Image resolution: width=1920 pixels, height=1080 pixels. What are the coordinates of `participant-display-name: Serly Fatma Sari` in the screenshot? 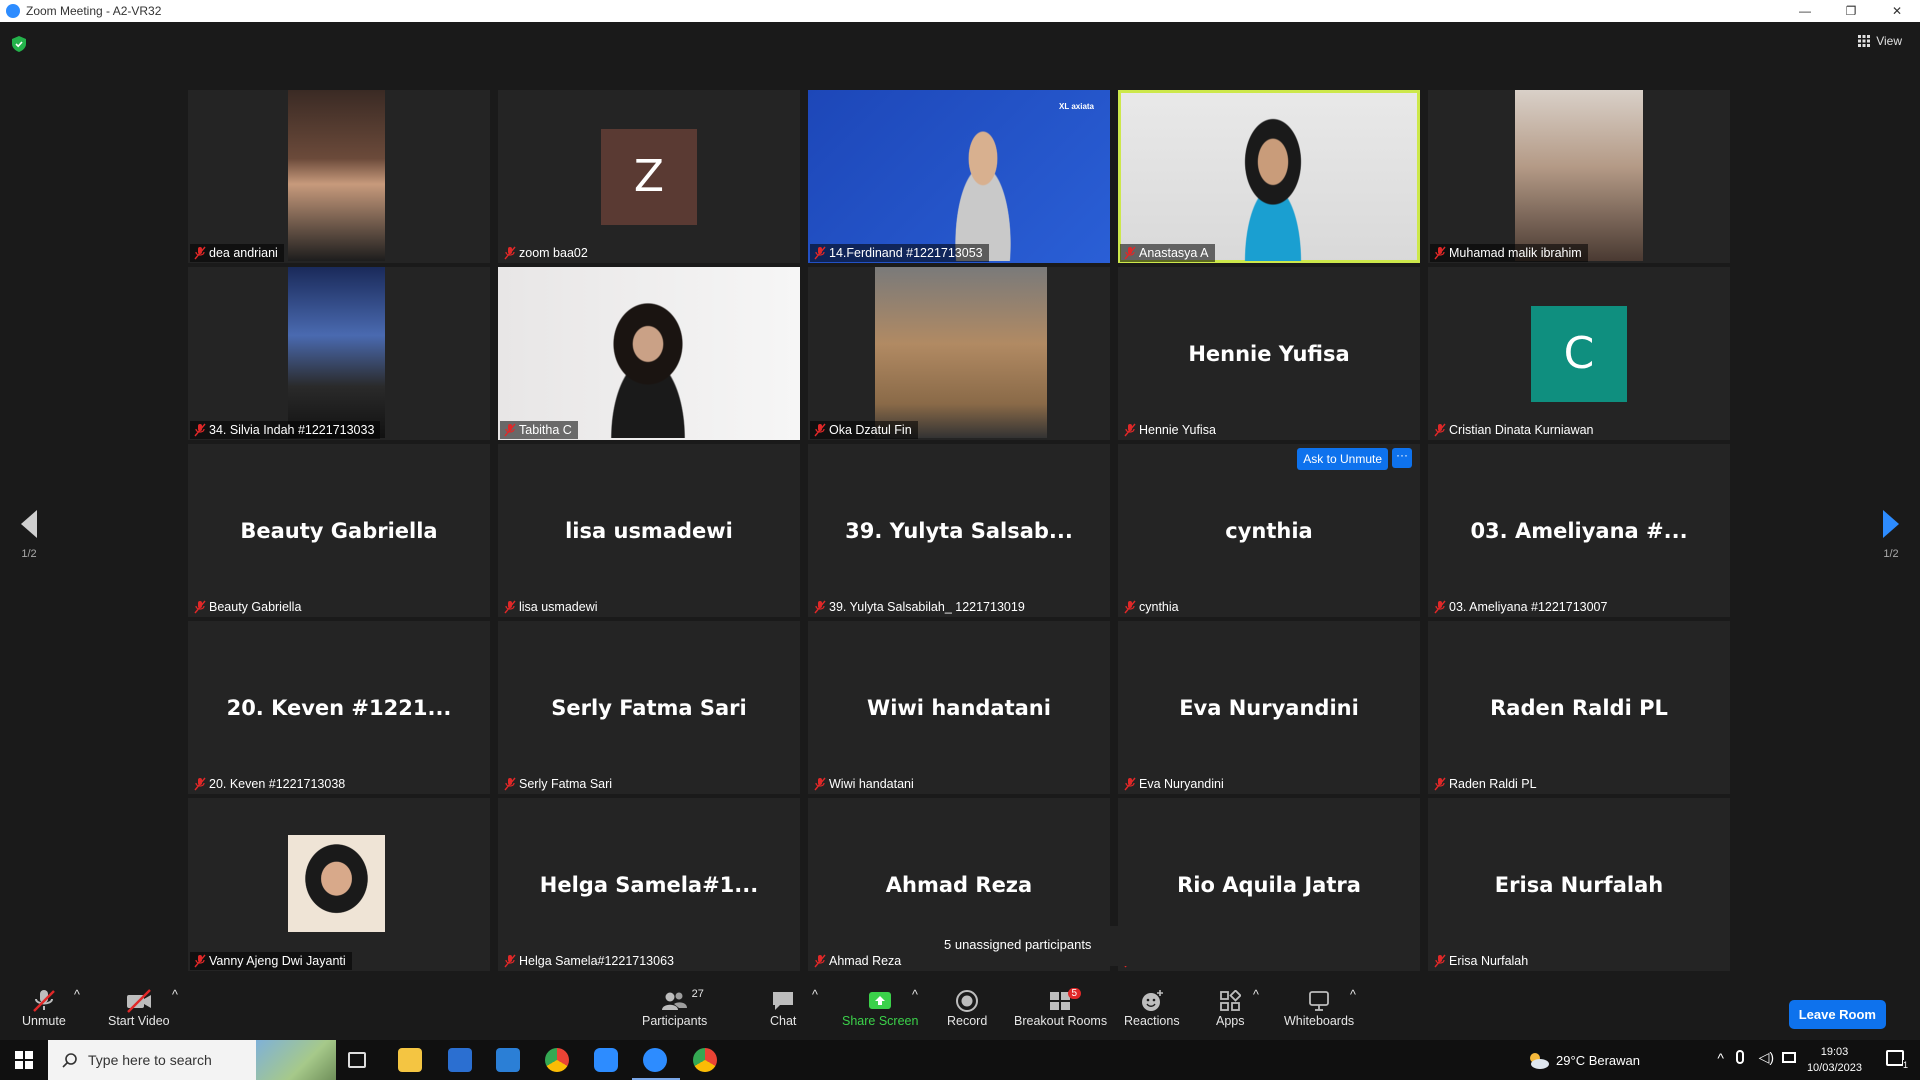 It's located at (649, 707).